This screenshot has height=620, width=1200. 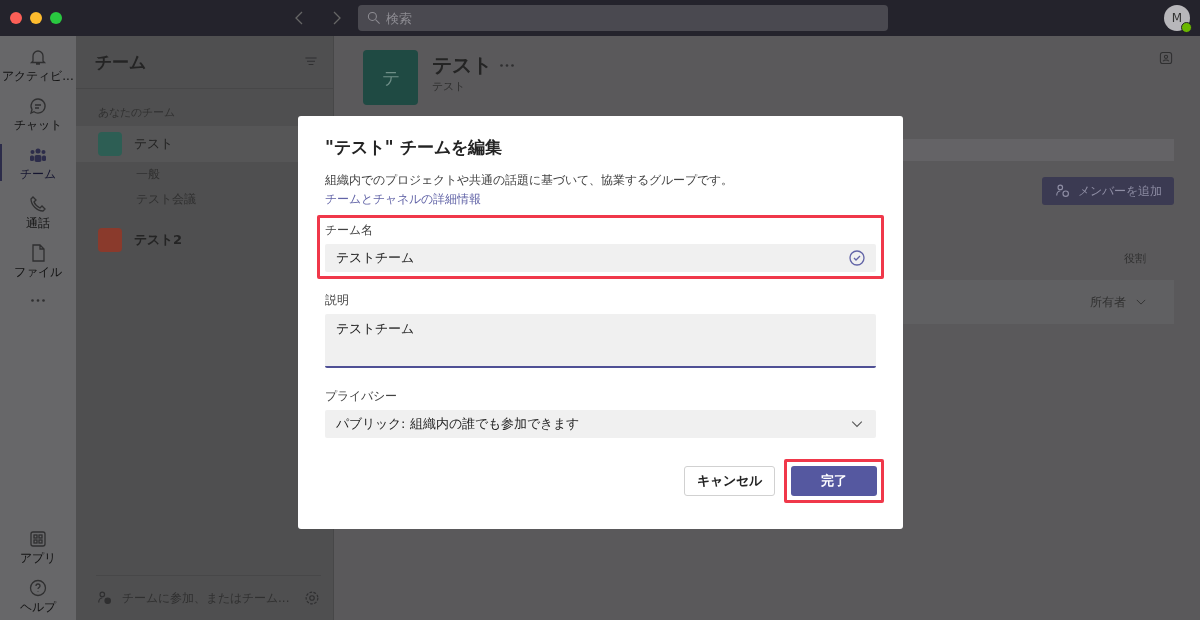 What do you see at coordinates (1177, 18) in the screenshot?
I see `user-avatar: M` at bounding box center [1177, 18].